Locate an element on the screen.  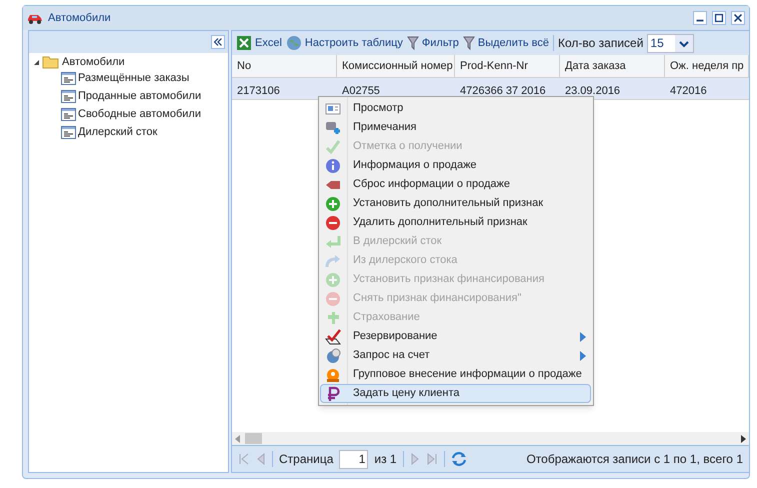
page-count: из 1 is located at coordinates (385, 459).